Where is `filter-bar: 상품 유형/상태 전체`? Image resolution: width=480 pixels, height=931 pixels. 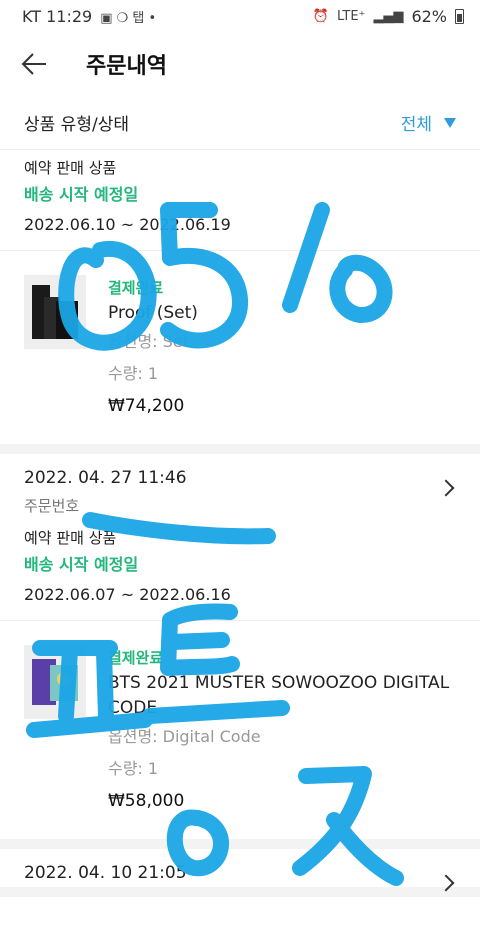 filter-bar: 상품 유형/상태 전체 is located at coordinates (240, 123).